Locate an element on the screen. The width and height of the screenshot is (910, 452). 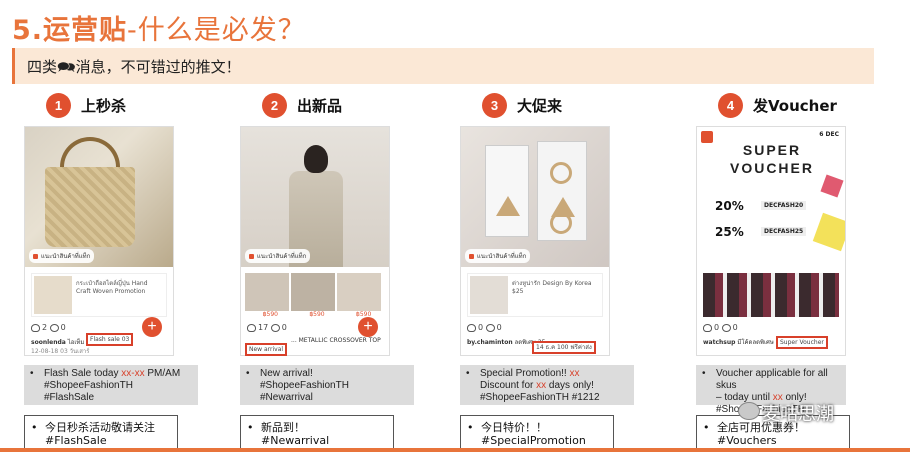
subtitle: 四类🗪消息，不可错过的推文！ is located at coordinates (134, 67).